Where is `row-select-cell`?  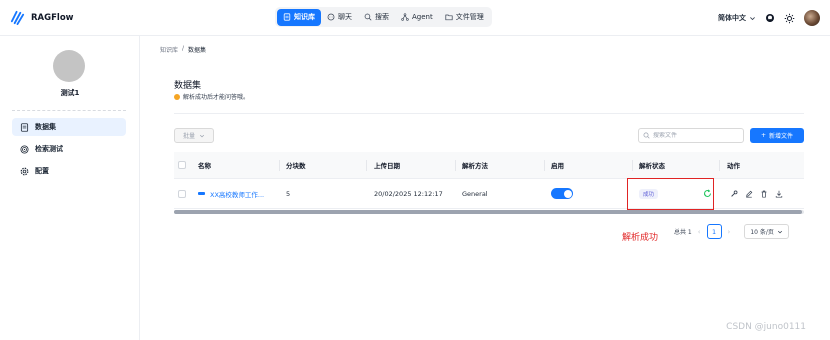 row-select-cell is located at coordinates (182, 193).